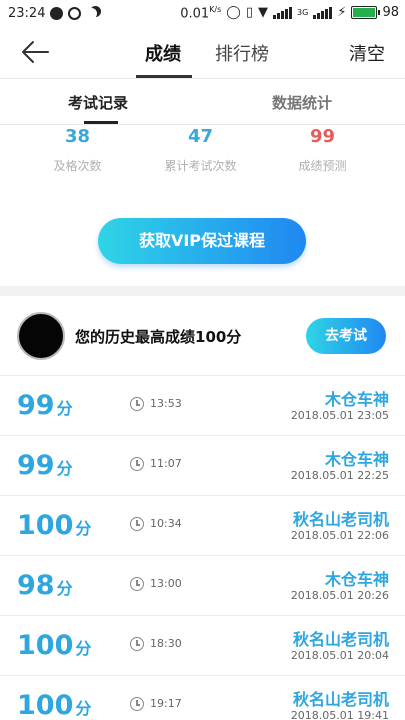 The height and width of the screenshot is (720, 405). Describe the element at coordinates (202, 525) in the screenshot. I see `table-row: 100 分 10:34 秋名山老司机 2018.05.01 22:06` at that location.